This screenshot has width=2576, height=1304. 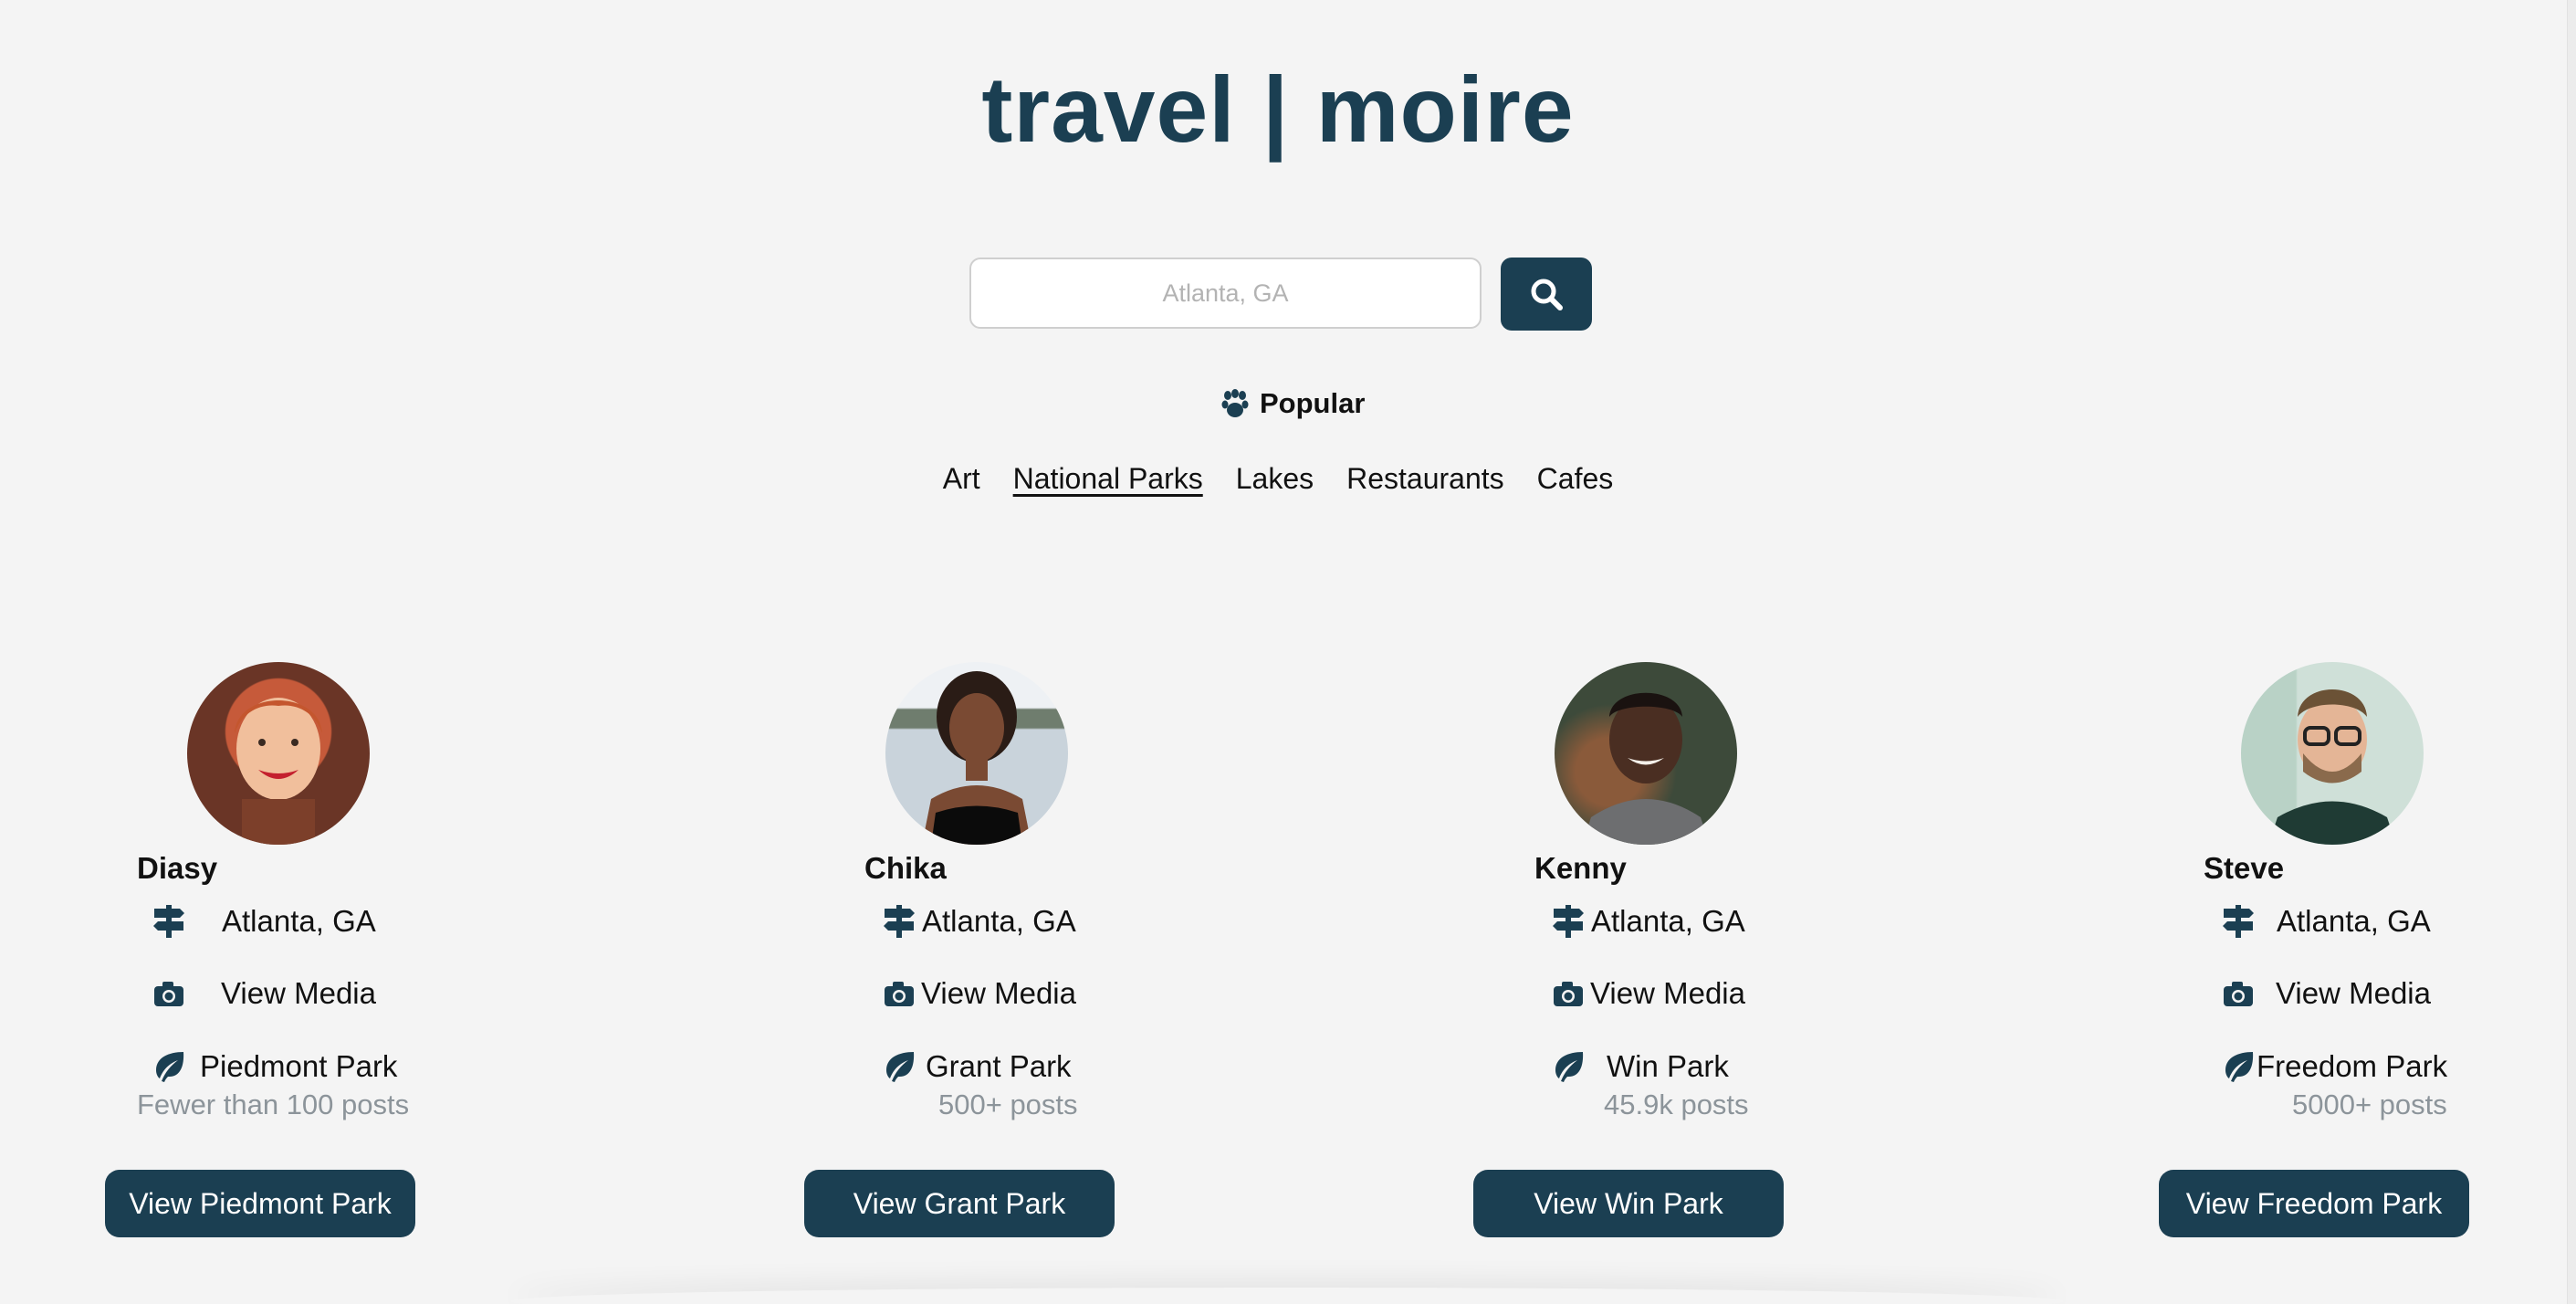 What do you see at coordinates (1629, 1203) in the screenshot?
I see `view-park-button: View Win Park` at bounding box center [1629, 1203].